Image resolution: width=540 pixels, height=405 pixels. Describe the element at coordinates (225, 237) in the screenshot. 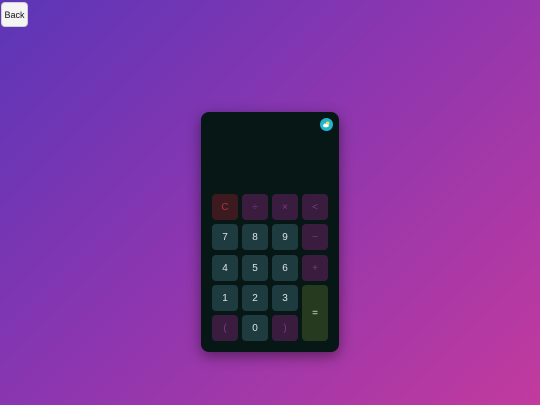

I see `digit-7-button: 7` at that location.